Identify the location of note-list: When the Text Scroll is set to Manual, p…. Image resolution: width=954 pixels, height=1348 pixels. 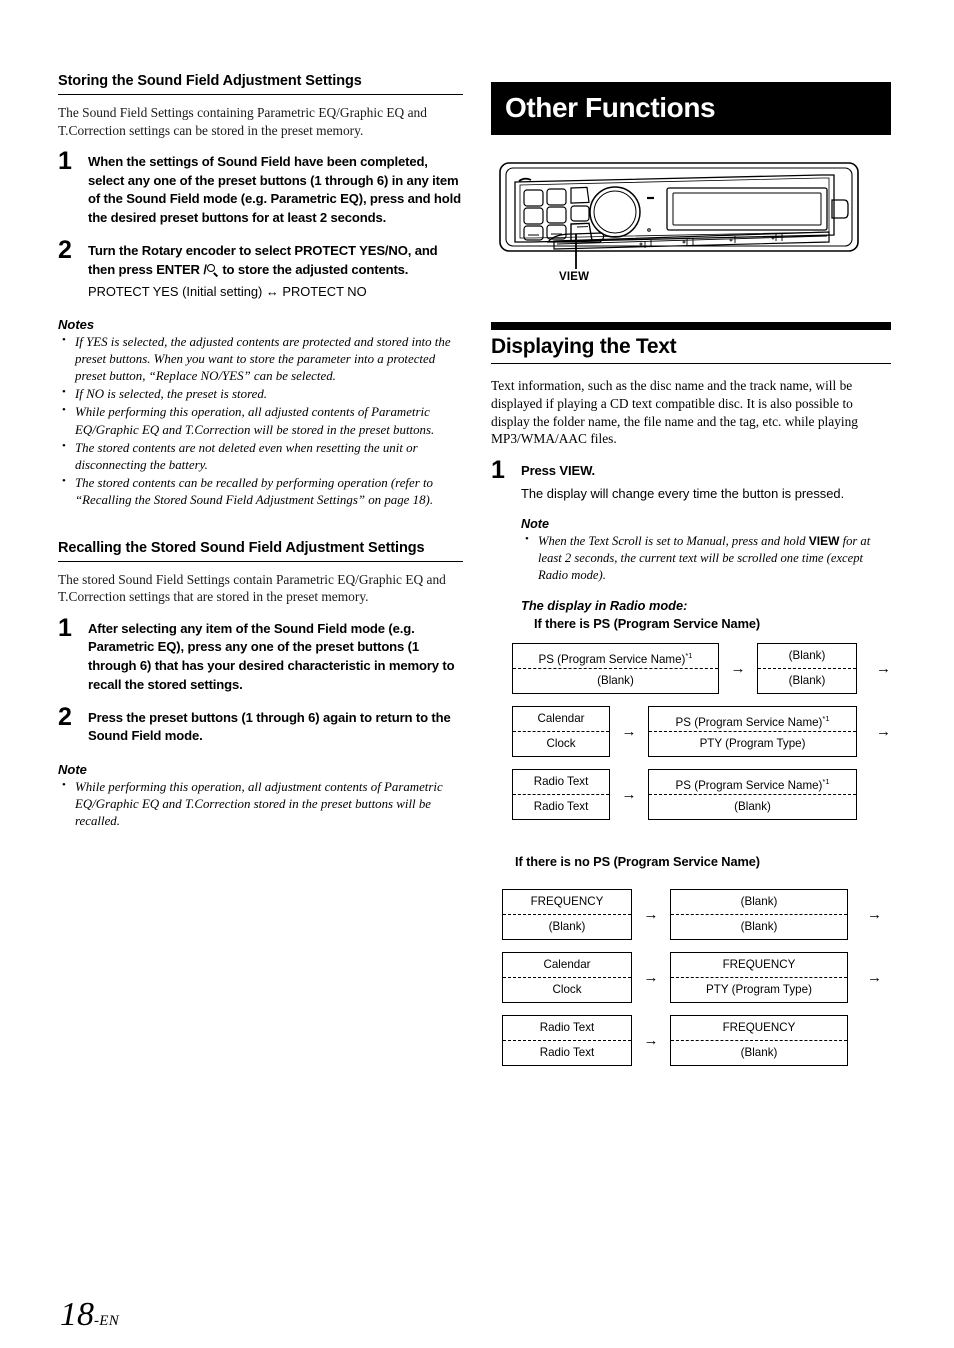
(706, 557).